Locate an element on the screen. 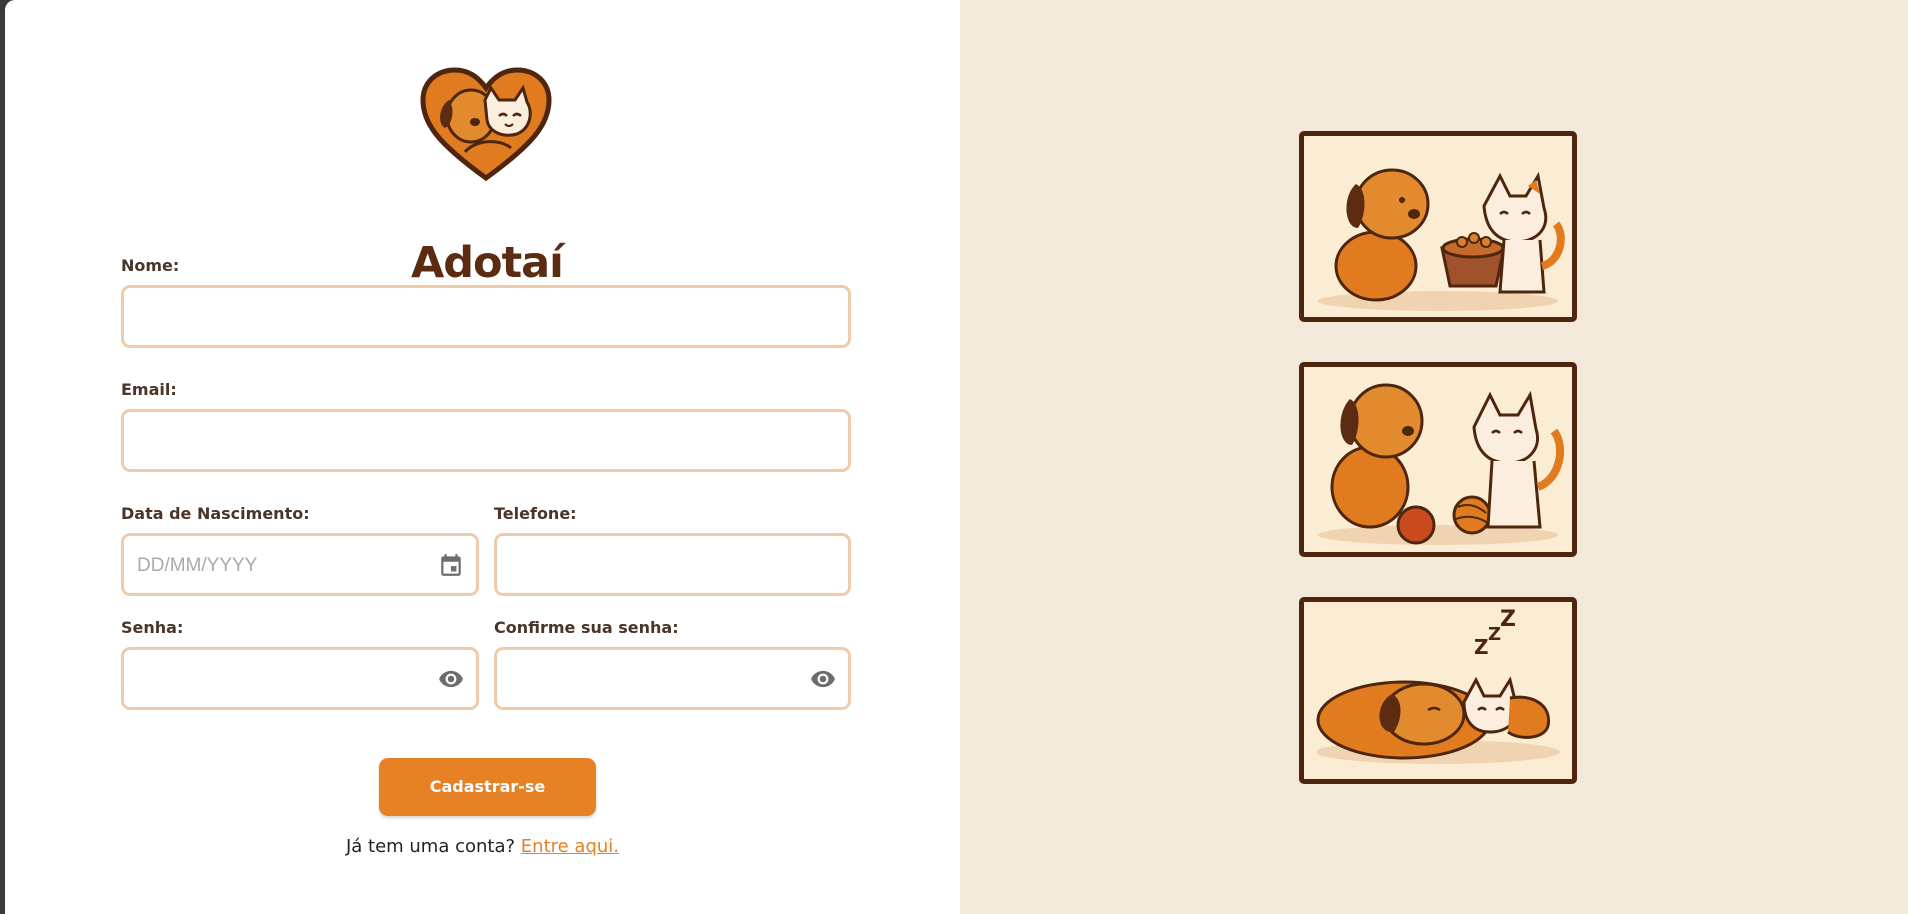  calendar-icon is located at coordinates (451, 565).